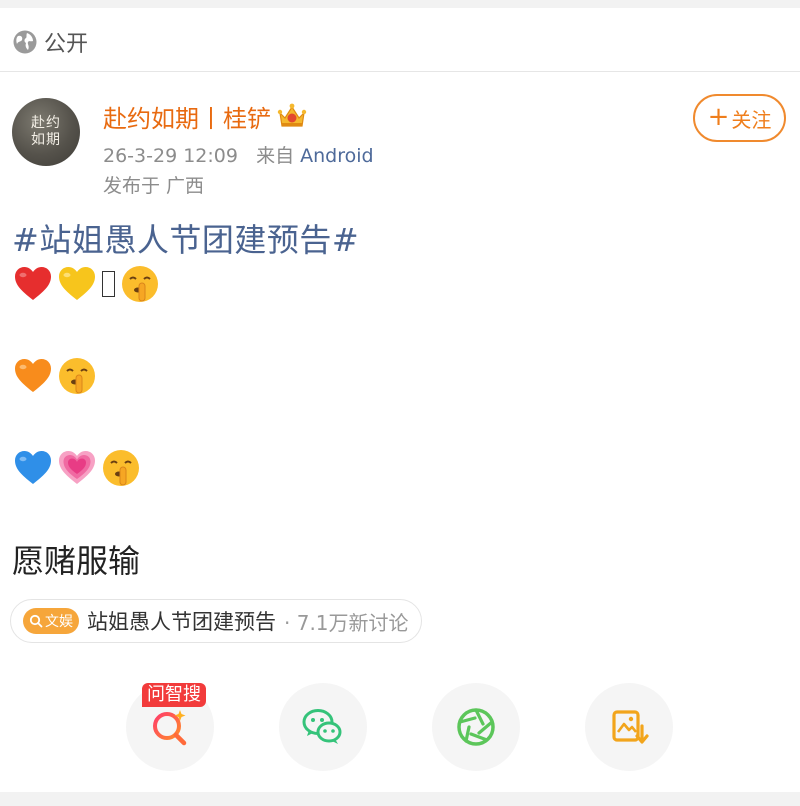 The width and height of the screenshot is (800, 806). I want to click on post-timestamp: 26-3-29 12:09, so click(170, 156).